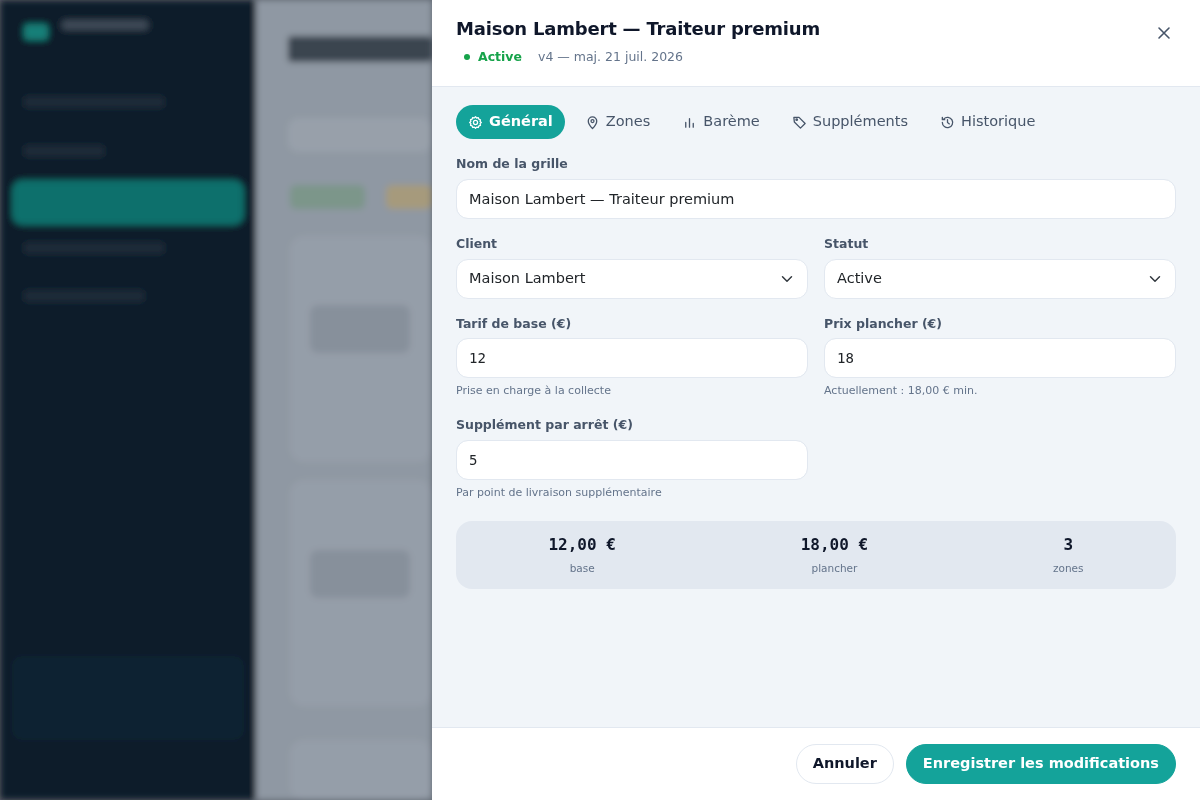 Image resolution: width=1200 pixels, height=800 pixels. What do you see at coordinates (834, 545) in the screenshot?
I see `summary-value: 18,00 €` at bounding box center [834, 545].